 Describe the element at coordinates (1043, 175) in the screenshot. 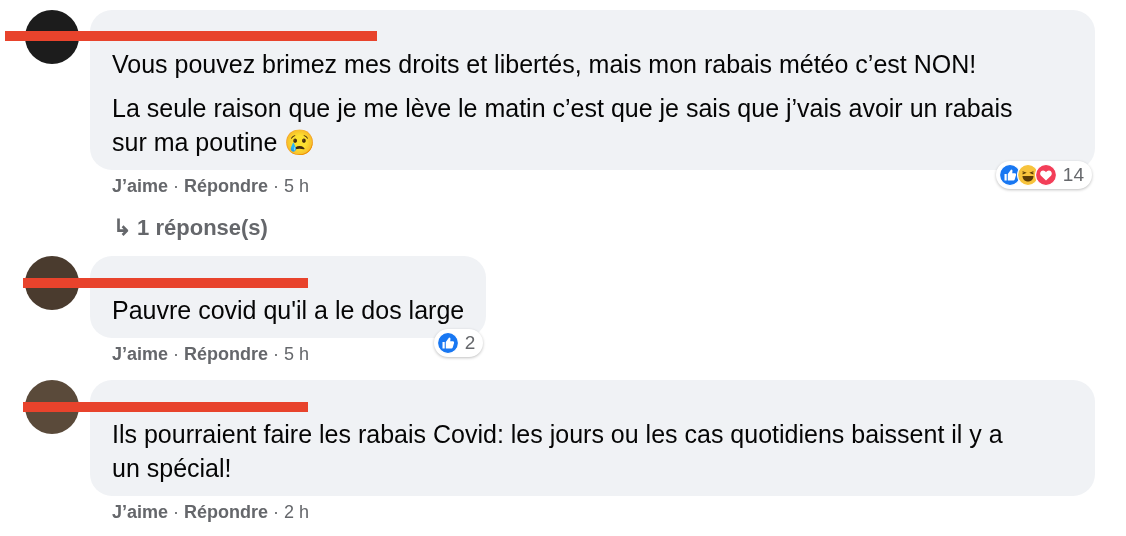

I see `reaction-summary: 14` at that location.